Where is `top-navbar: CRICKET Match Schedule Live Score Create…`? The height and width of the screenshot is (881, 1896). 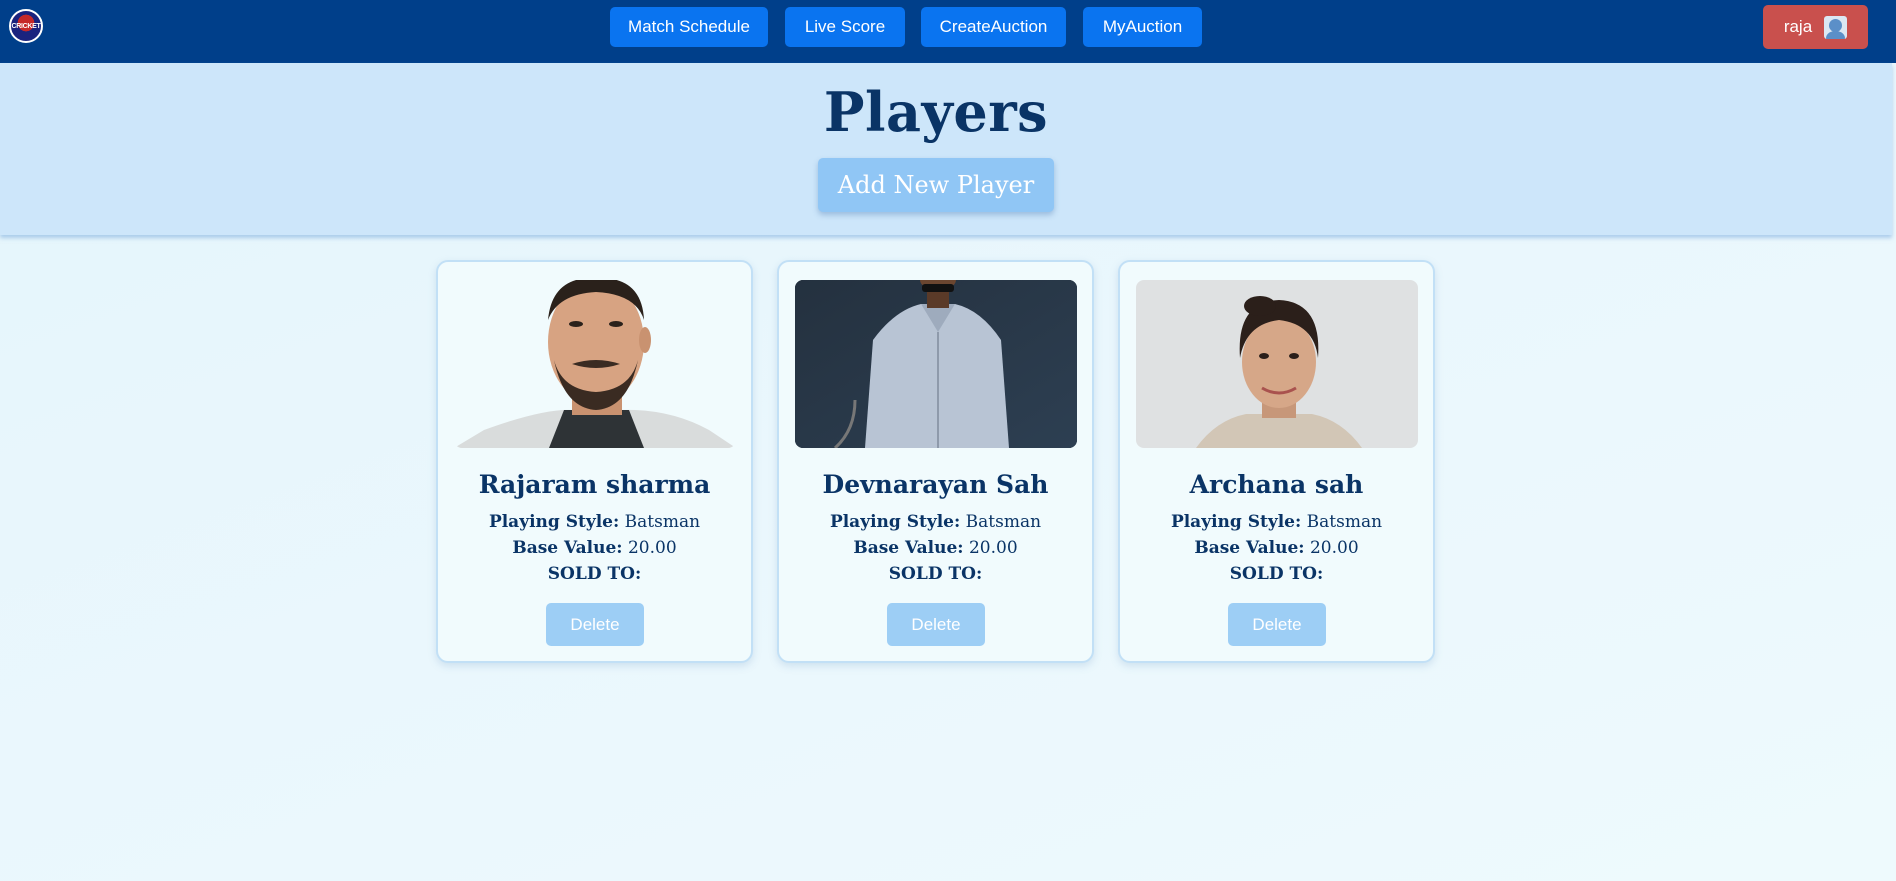 top-navbar: CRICKET Match Schedule Live Score Create… is located at coordinates (948, 31).